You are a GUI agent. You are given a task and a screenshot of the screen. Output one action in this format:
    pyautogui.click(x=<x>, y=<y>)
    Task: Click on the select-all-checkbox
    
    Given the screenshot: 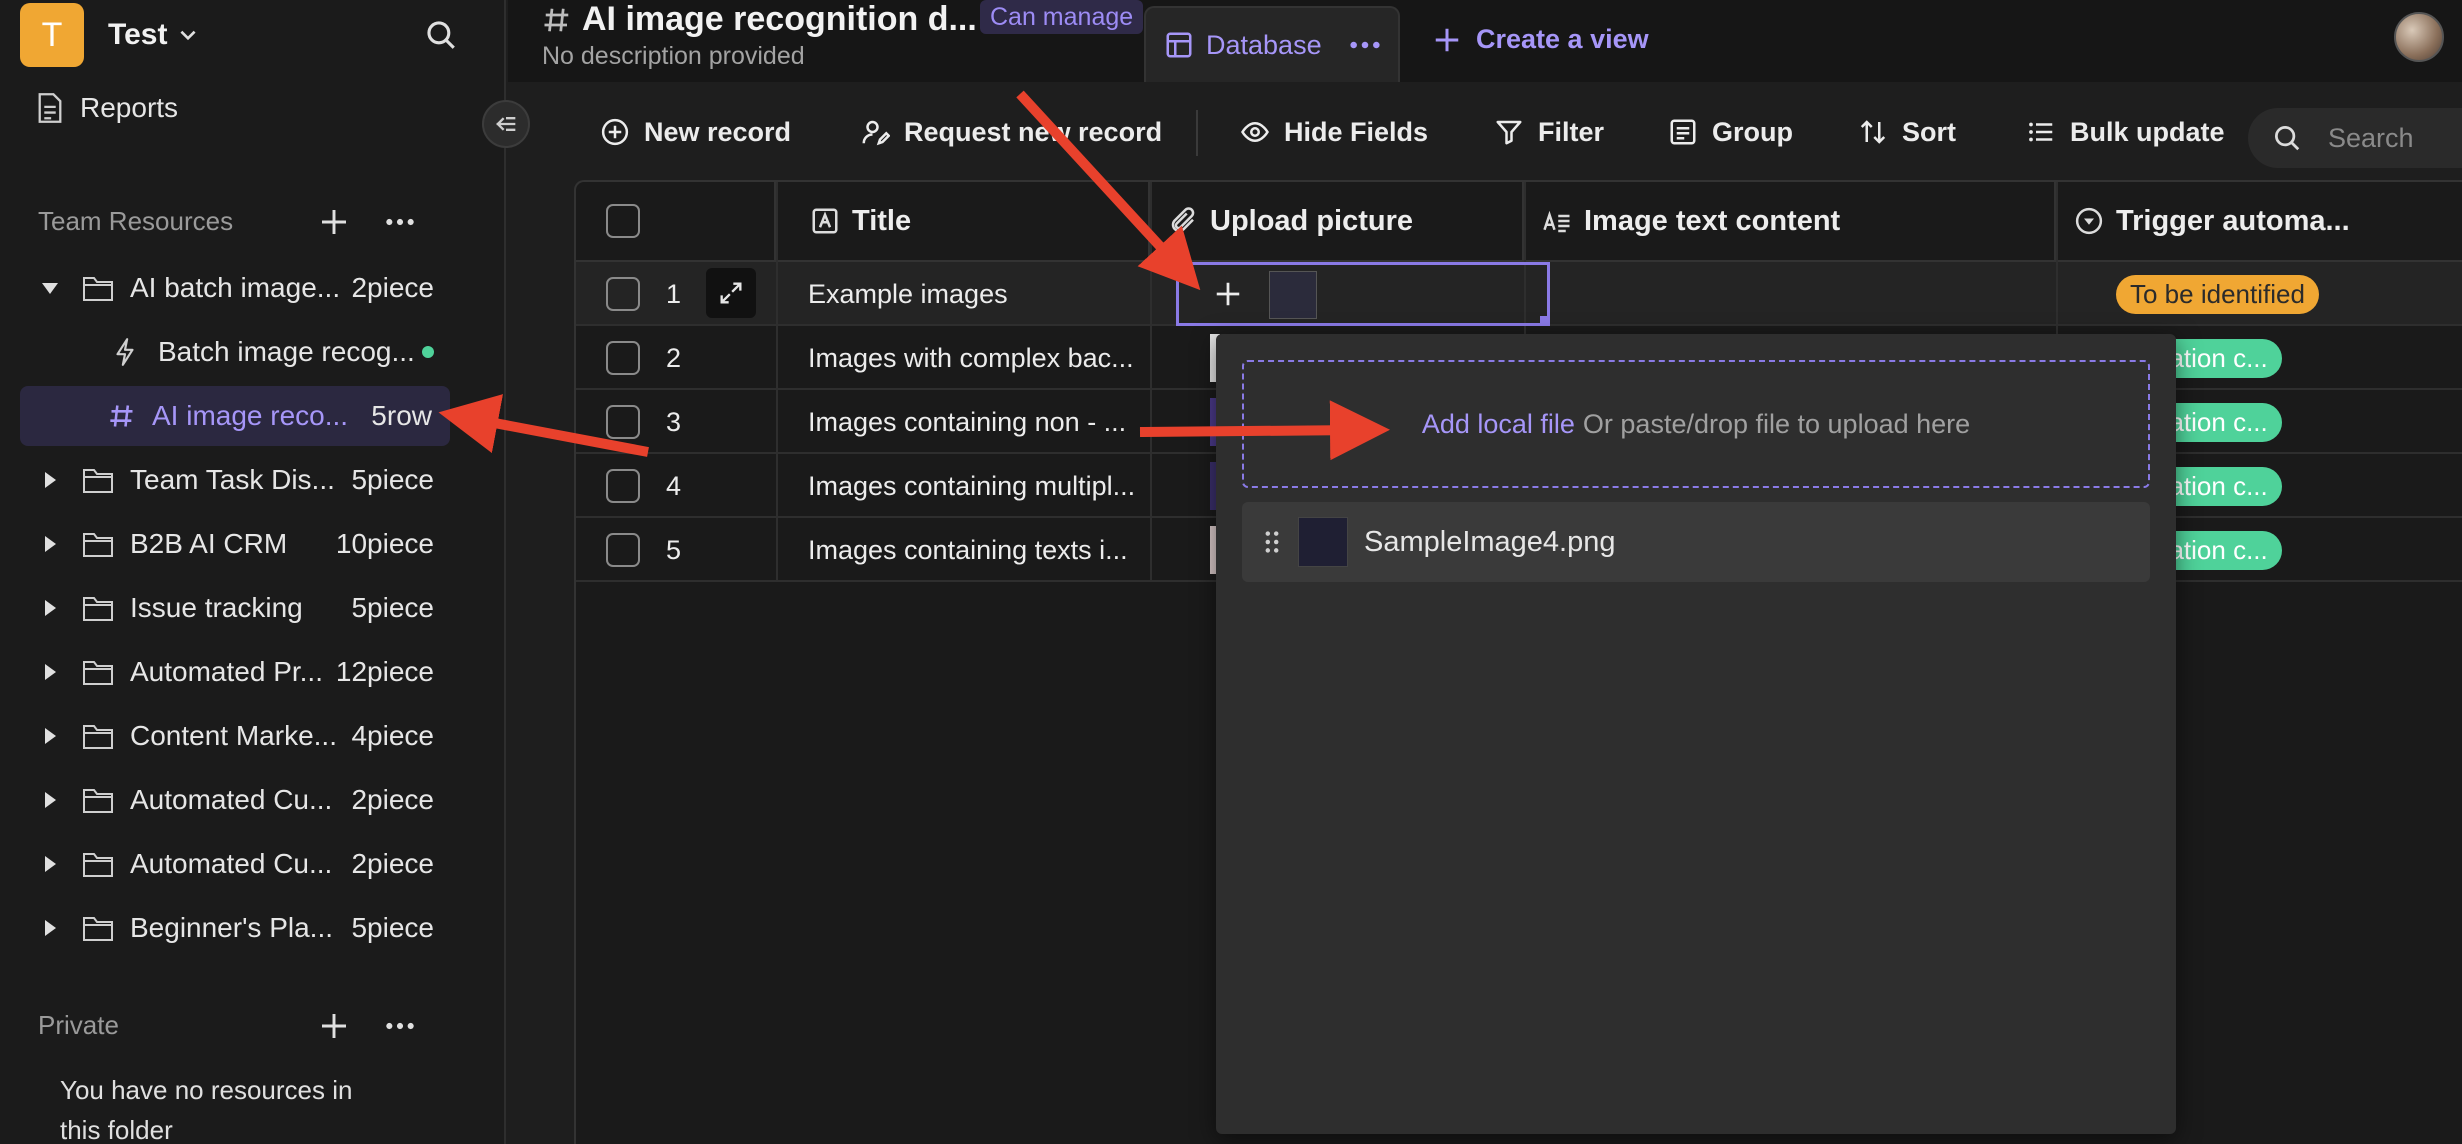 What is the action you would take?
    pyautogui.click(x=623, y=221)
    